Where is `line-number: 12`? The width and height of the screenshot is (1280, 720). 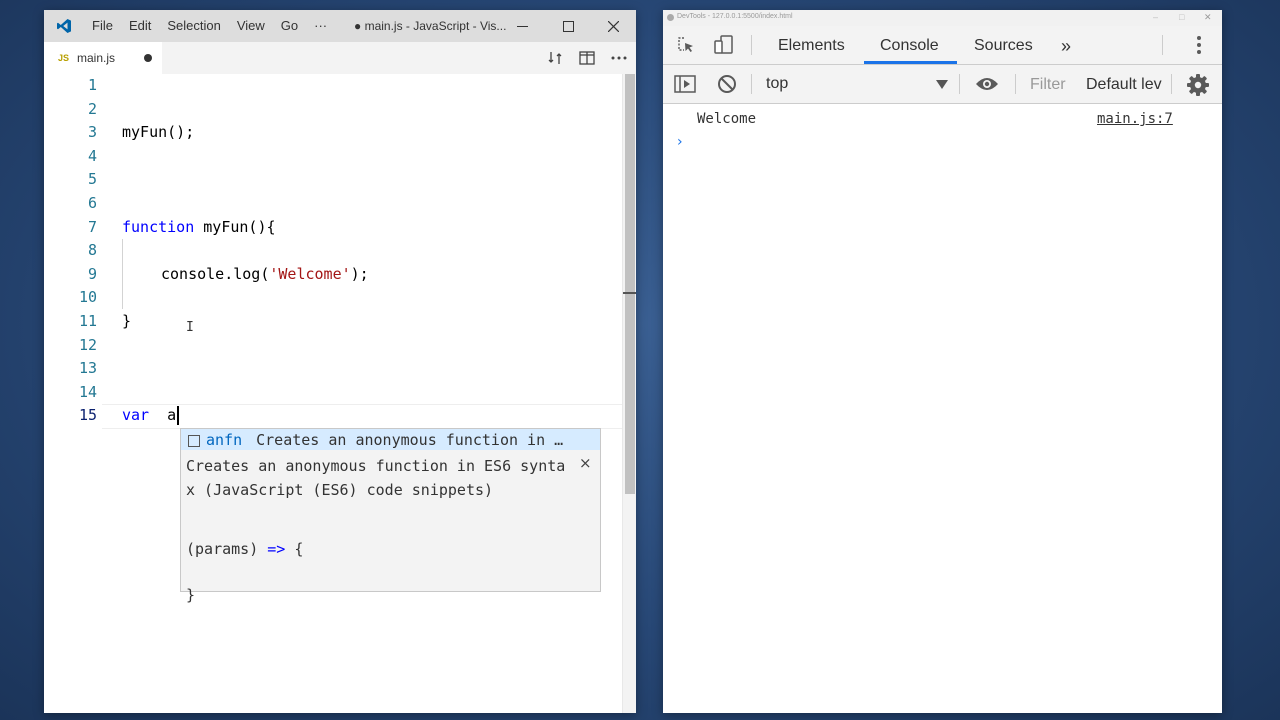 line-number: 12 is located at coordinates (87, 344).